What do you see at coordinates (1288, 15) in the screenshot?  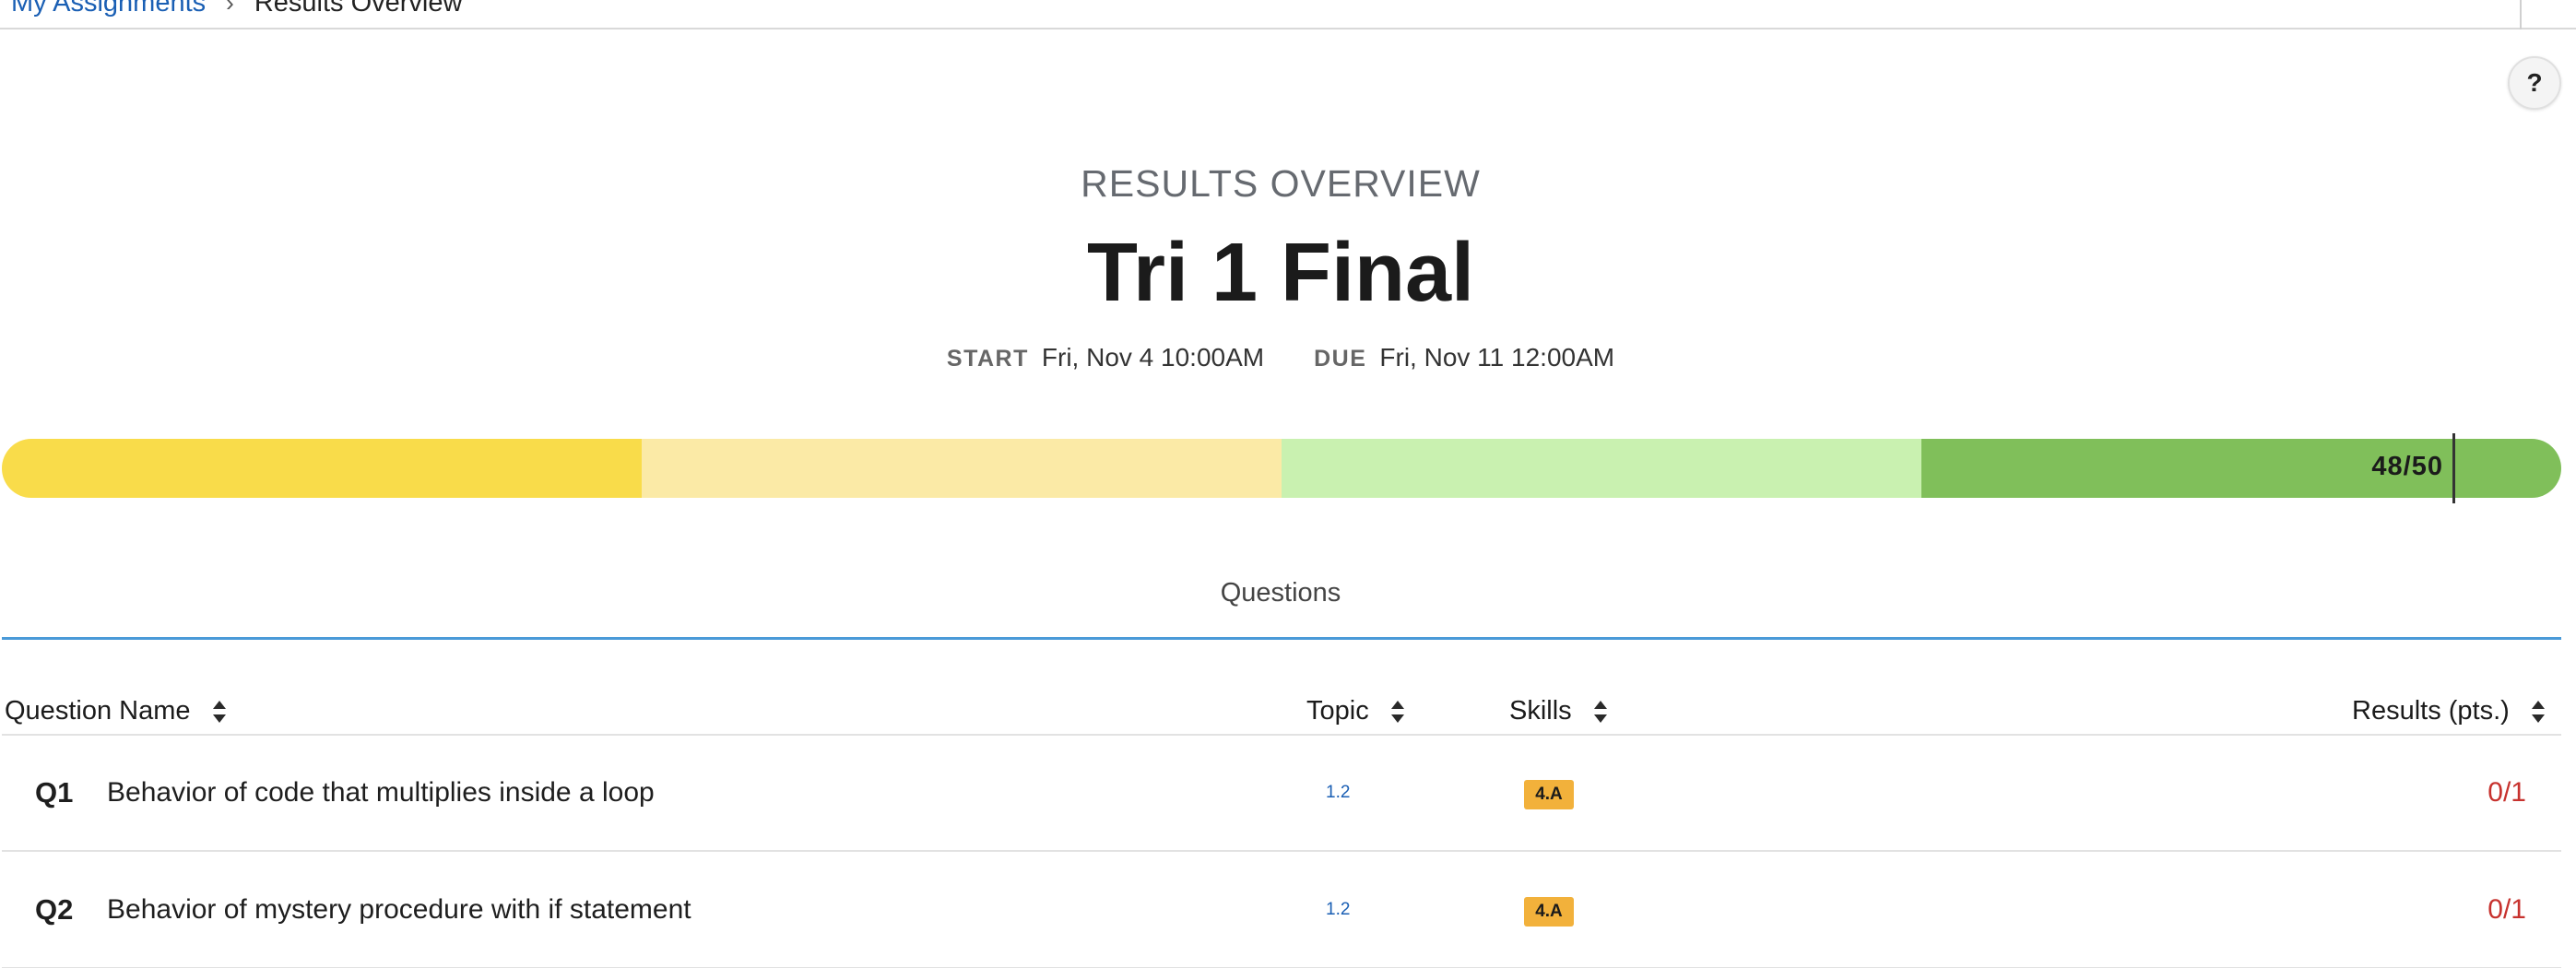 I see `breadcrumb-bar: My Assignments › Results Overview` at bounding box center [1288, 15].